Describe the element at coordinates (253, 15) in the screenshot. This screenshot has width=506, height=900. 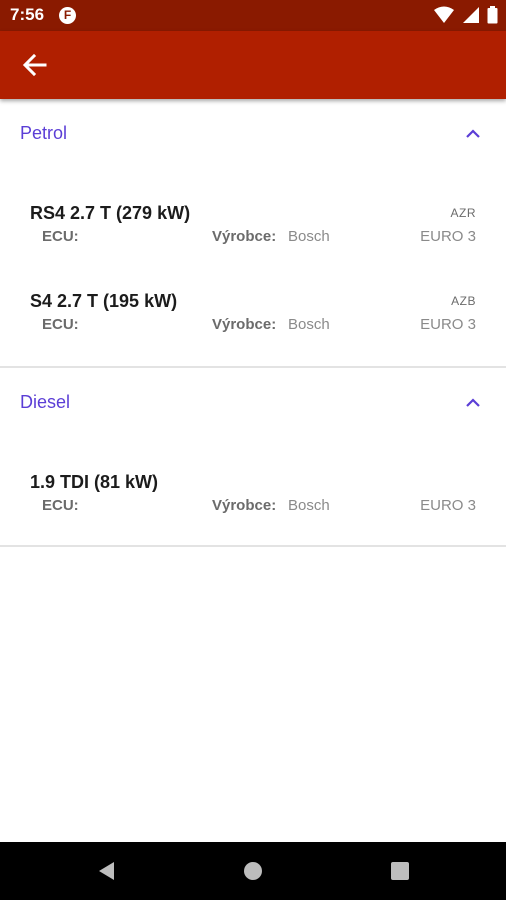
I see `status-bar: 7:56 F` at that location.